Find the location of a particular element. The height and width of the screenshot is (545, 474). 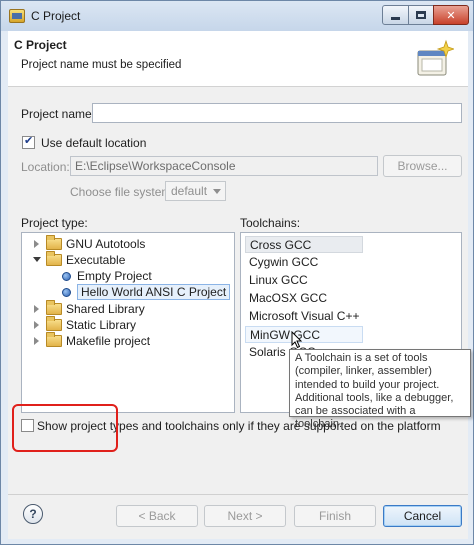

tree-item-gnu-autotools: GNU Autotools is located at coordinates (89, 243).